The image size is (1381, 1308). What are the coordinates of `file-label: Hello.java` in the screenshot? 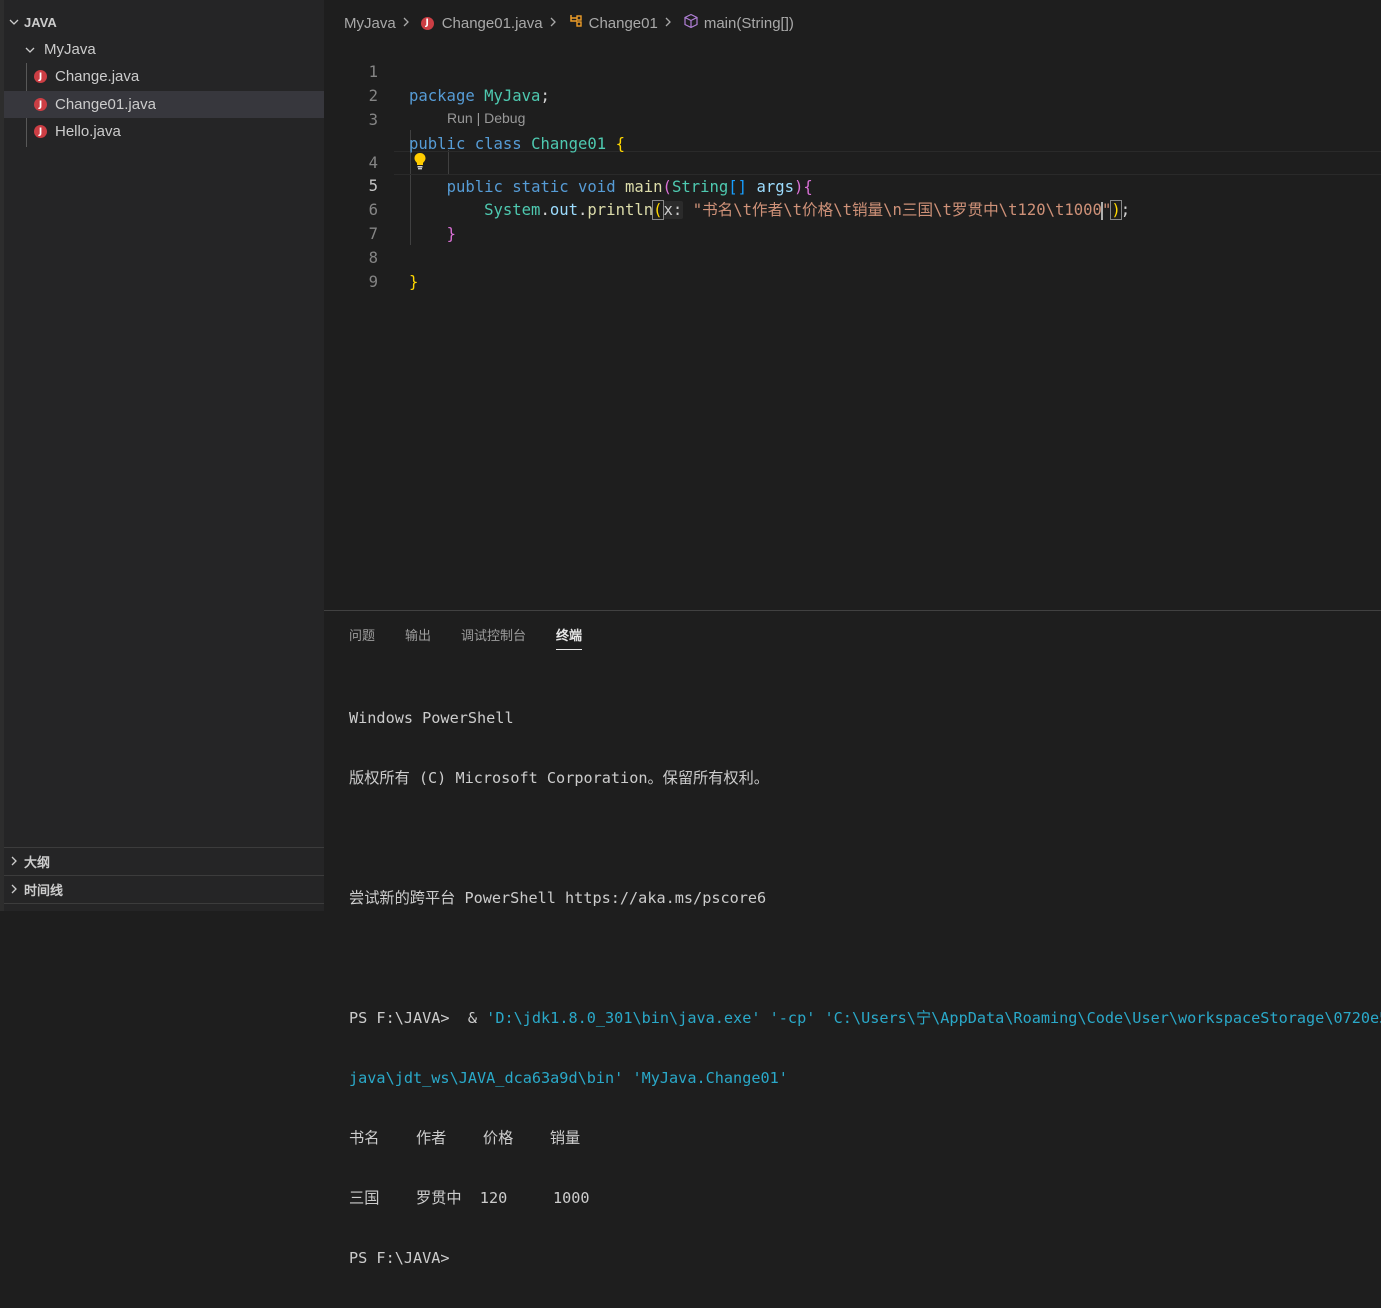 It's located at (88, 131).